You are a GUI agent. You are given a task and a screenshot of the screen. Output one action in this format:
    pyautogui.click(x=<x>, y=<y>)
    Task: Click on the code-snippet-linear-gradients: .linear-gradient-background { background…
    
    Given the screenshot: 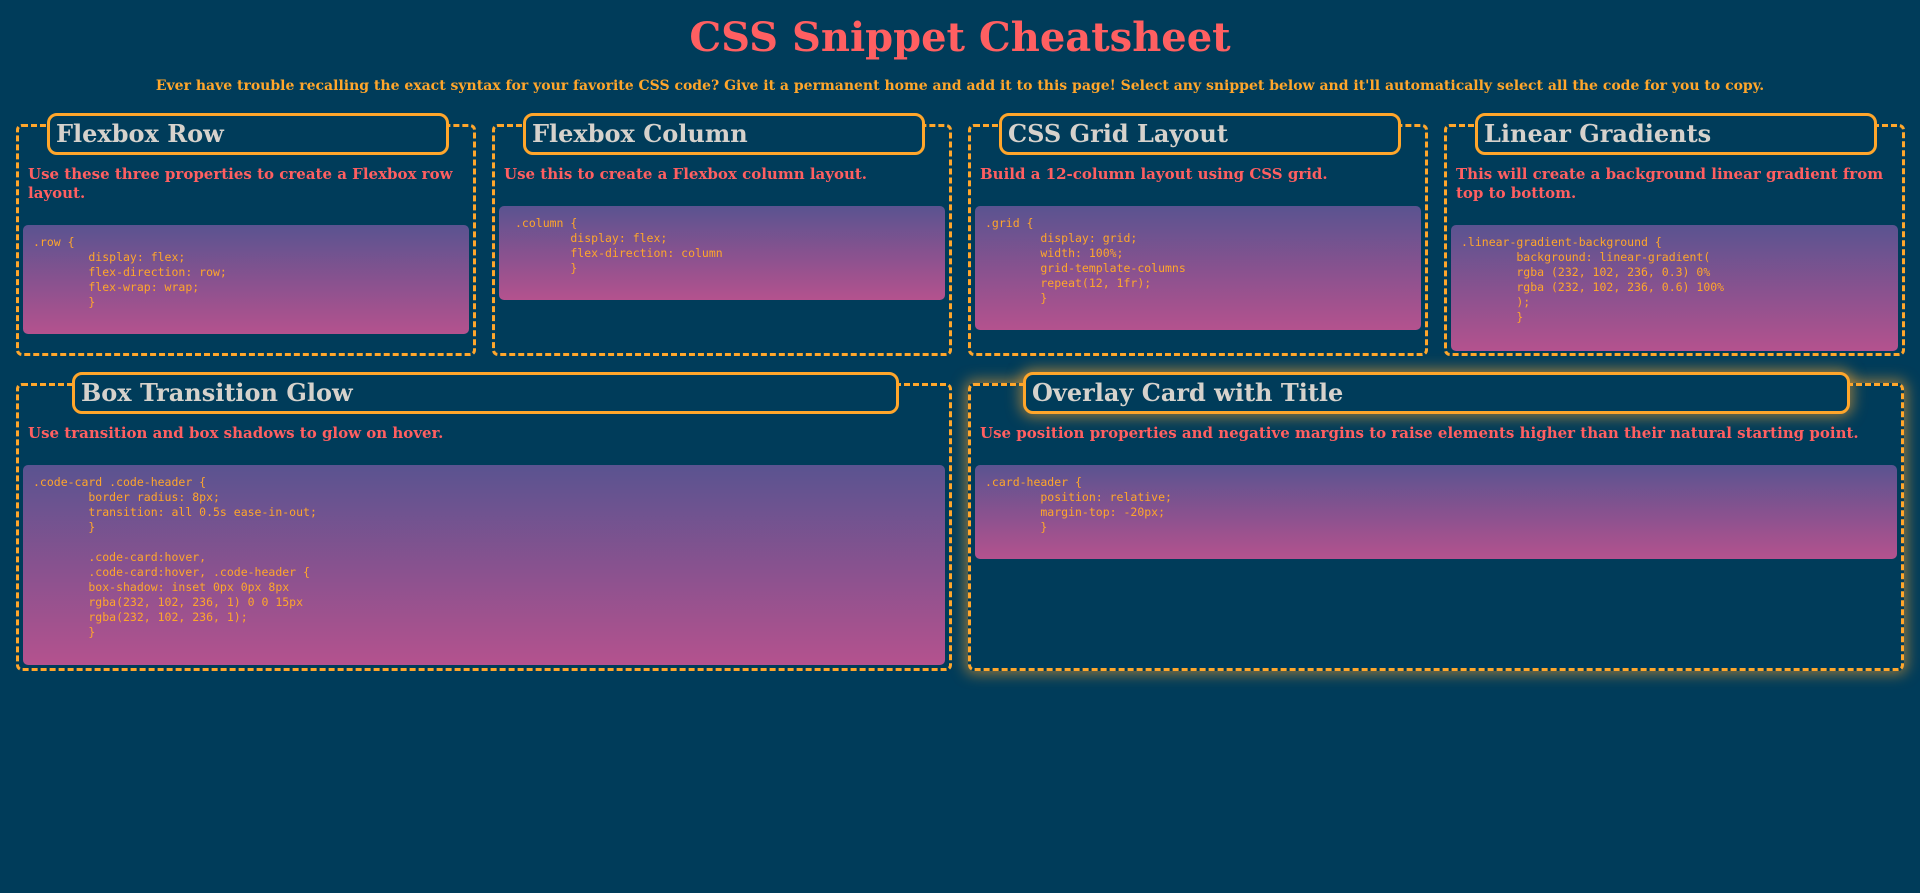 What is the action you would take?
    pyautogui.click(x=1674, y=288)
    